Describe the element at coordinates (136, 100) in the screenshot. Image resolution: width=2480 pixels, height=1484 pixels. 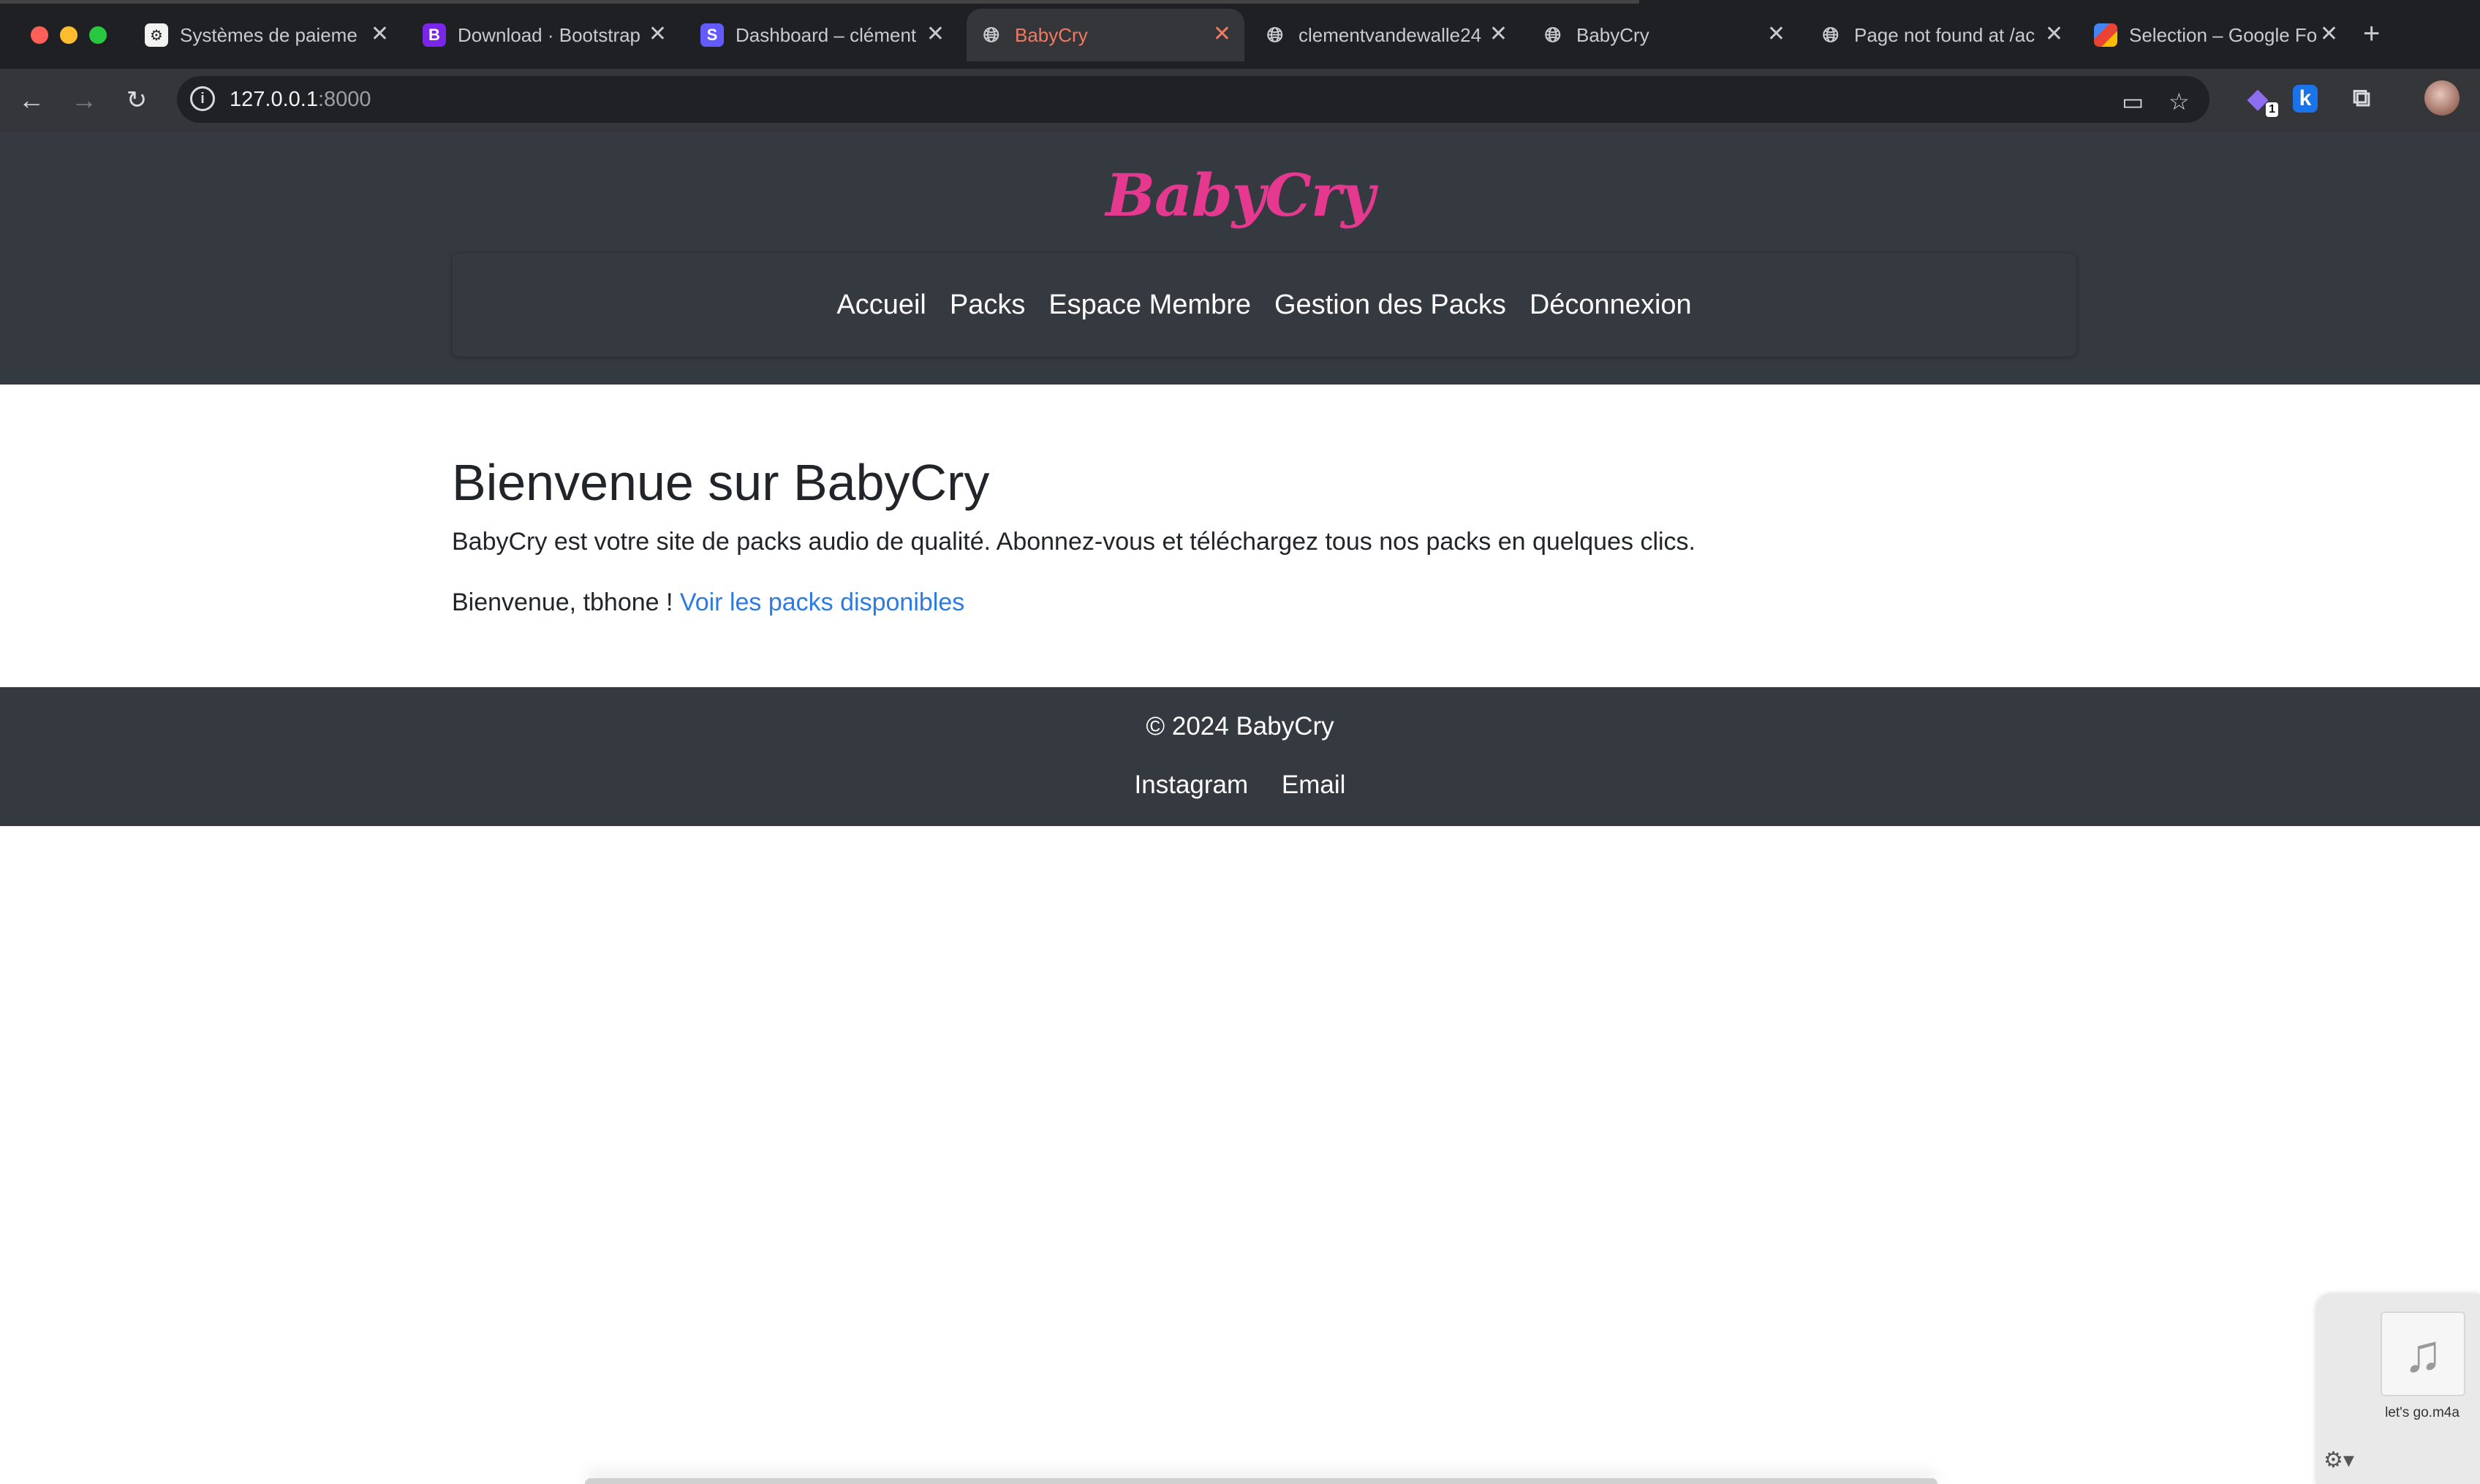
I see `reload-icon: ↻` at that location.